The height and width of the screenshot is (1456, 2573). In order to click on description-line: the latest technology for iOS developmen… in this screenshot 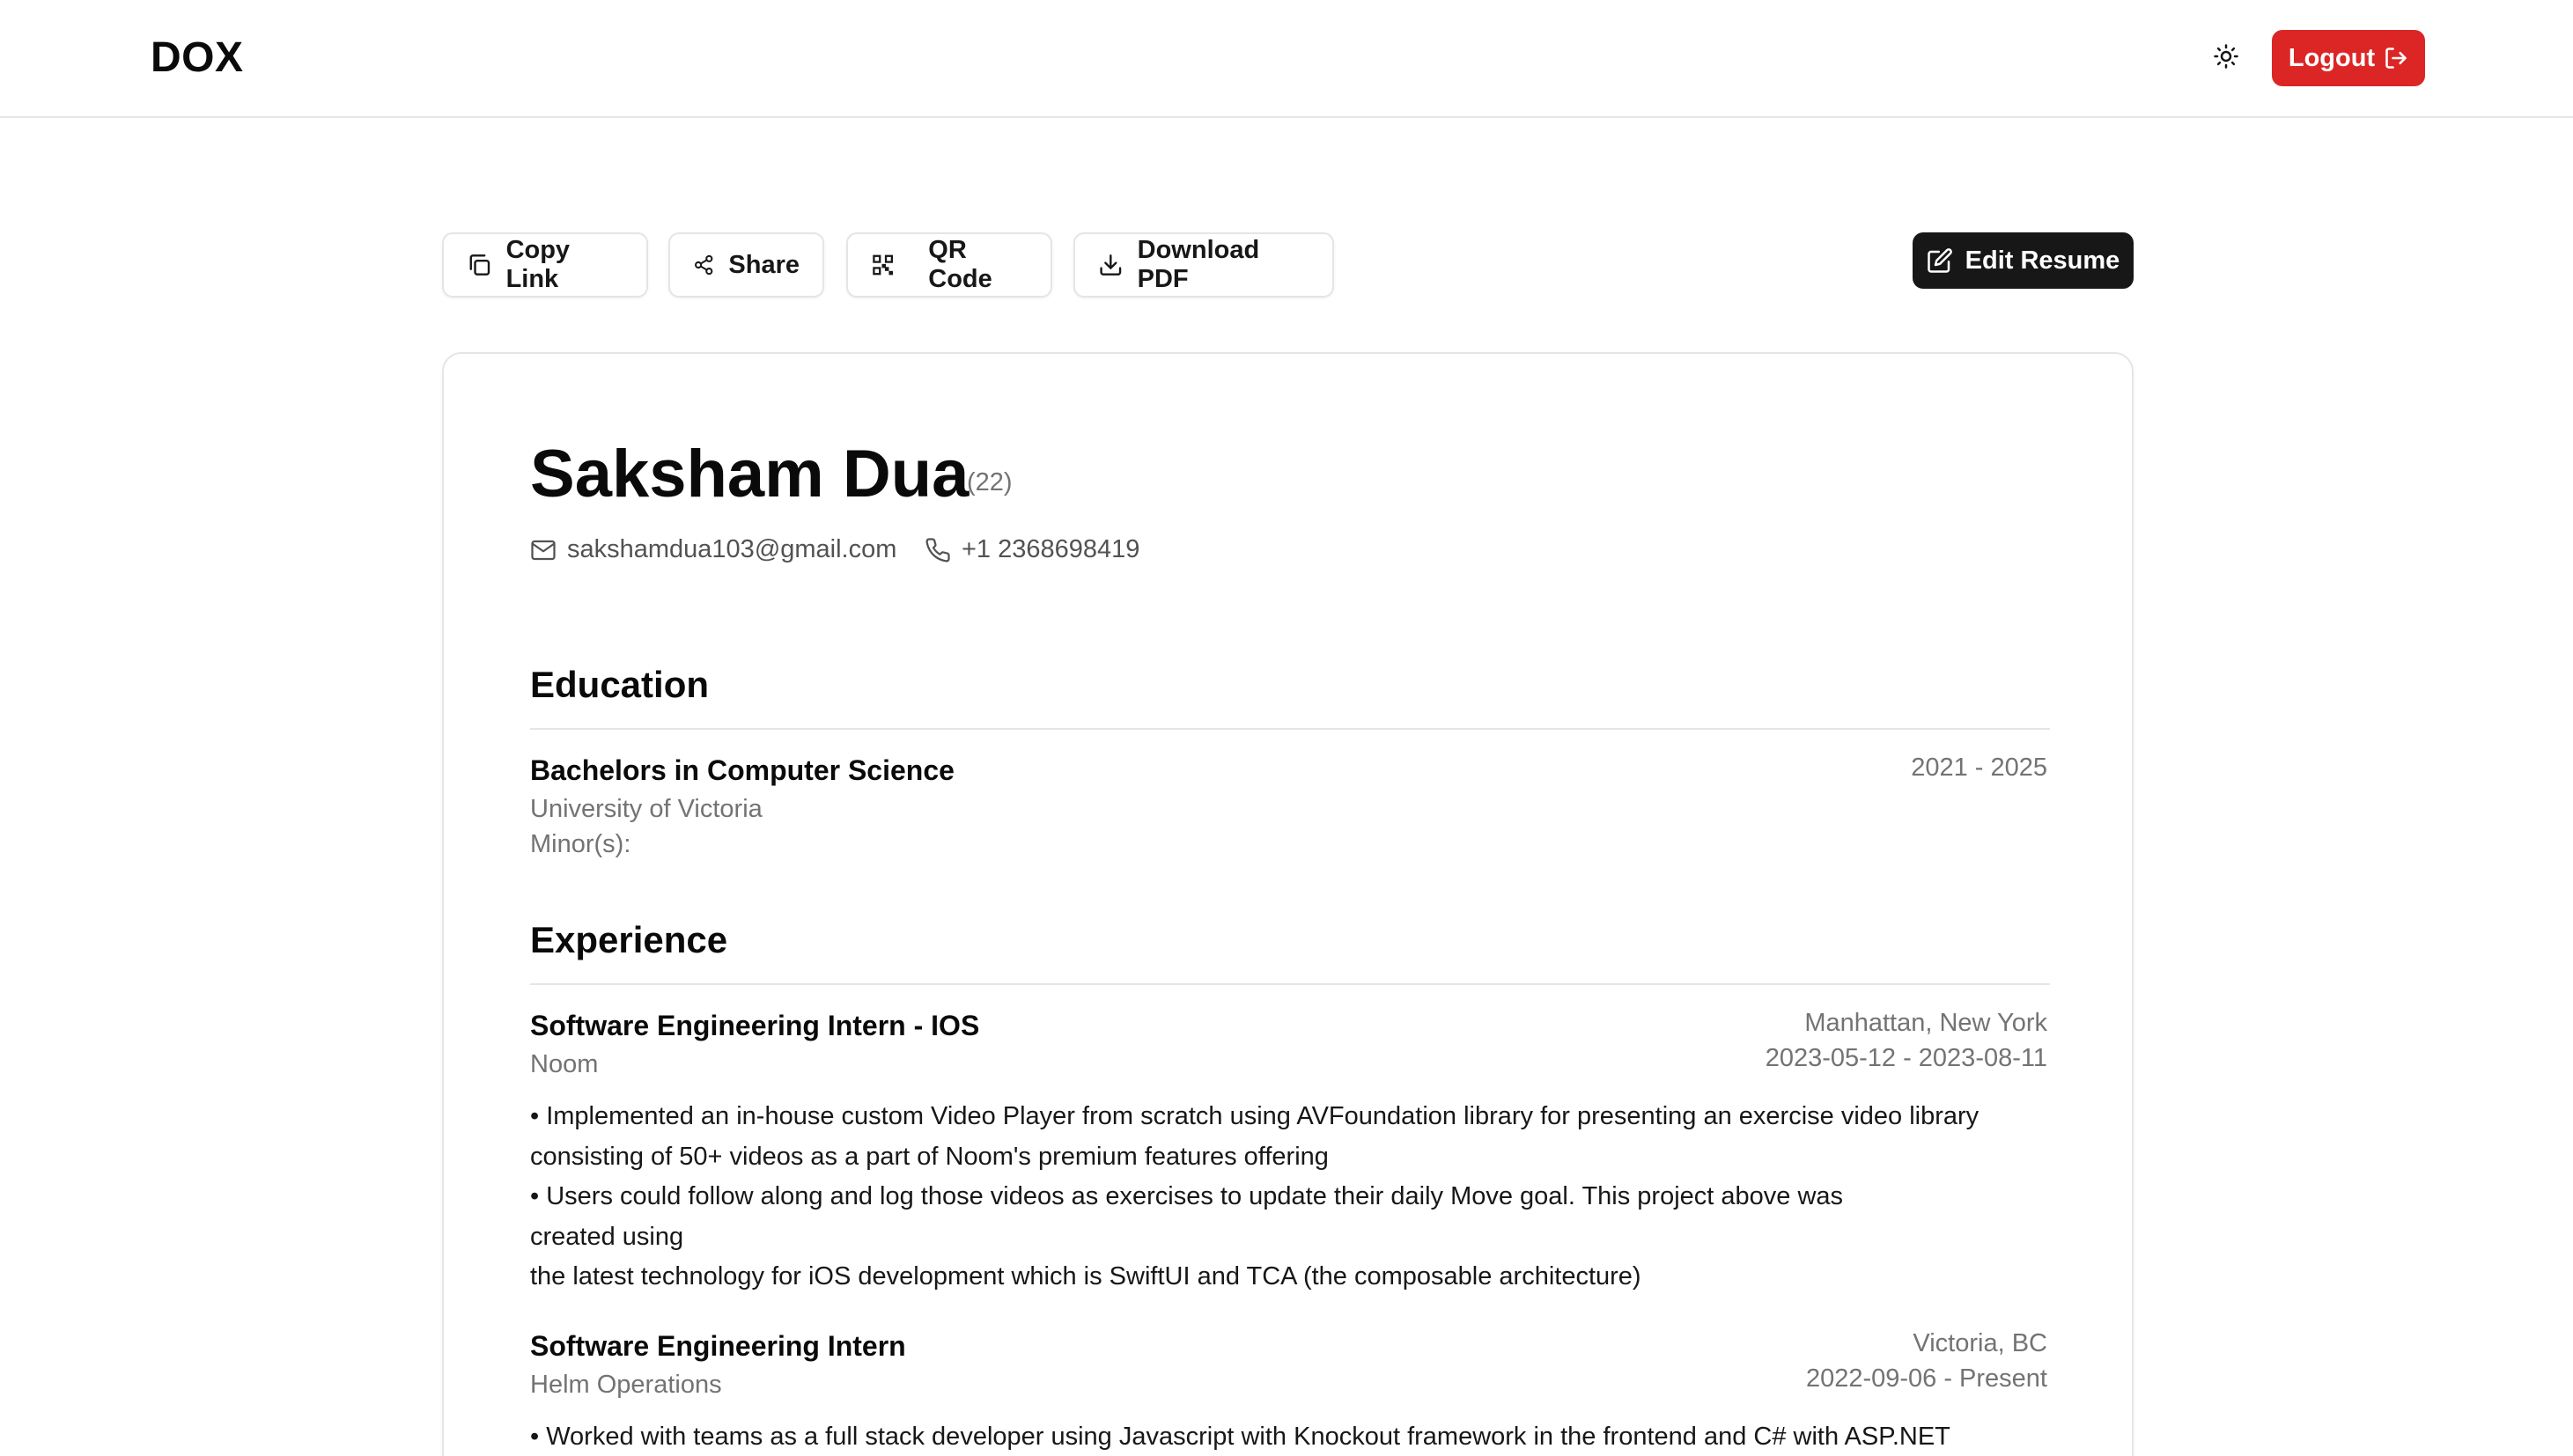, I will do `click(1085, 1277)`.